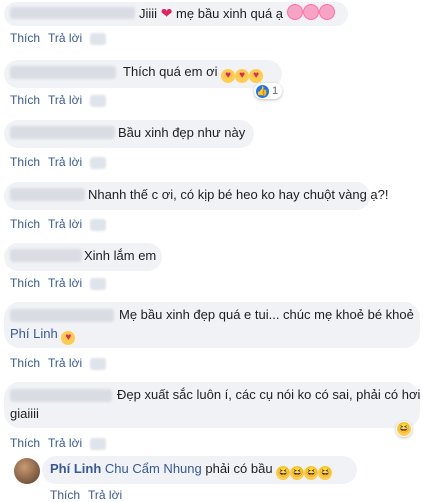  I want to click on reaction-count: 👍 1, so click(268, 91).